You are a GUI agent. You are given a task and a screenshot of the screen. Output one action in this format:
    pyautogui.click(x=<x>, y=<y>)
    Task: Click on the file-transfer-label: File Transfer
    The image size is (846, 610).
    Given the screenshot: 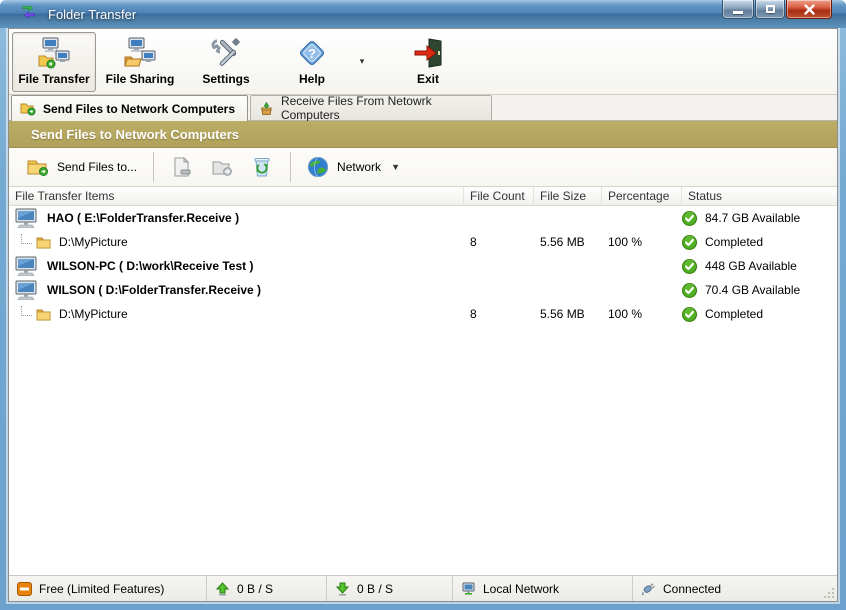 What is the action you would take?
    pyautogui.click(x=54, y=79)
    